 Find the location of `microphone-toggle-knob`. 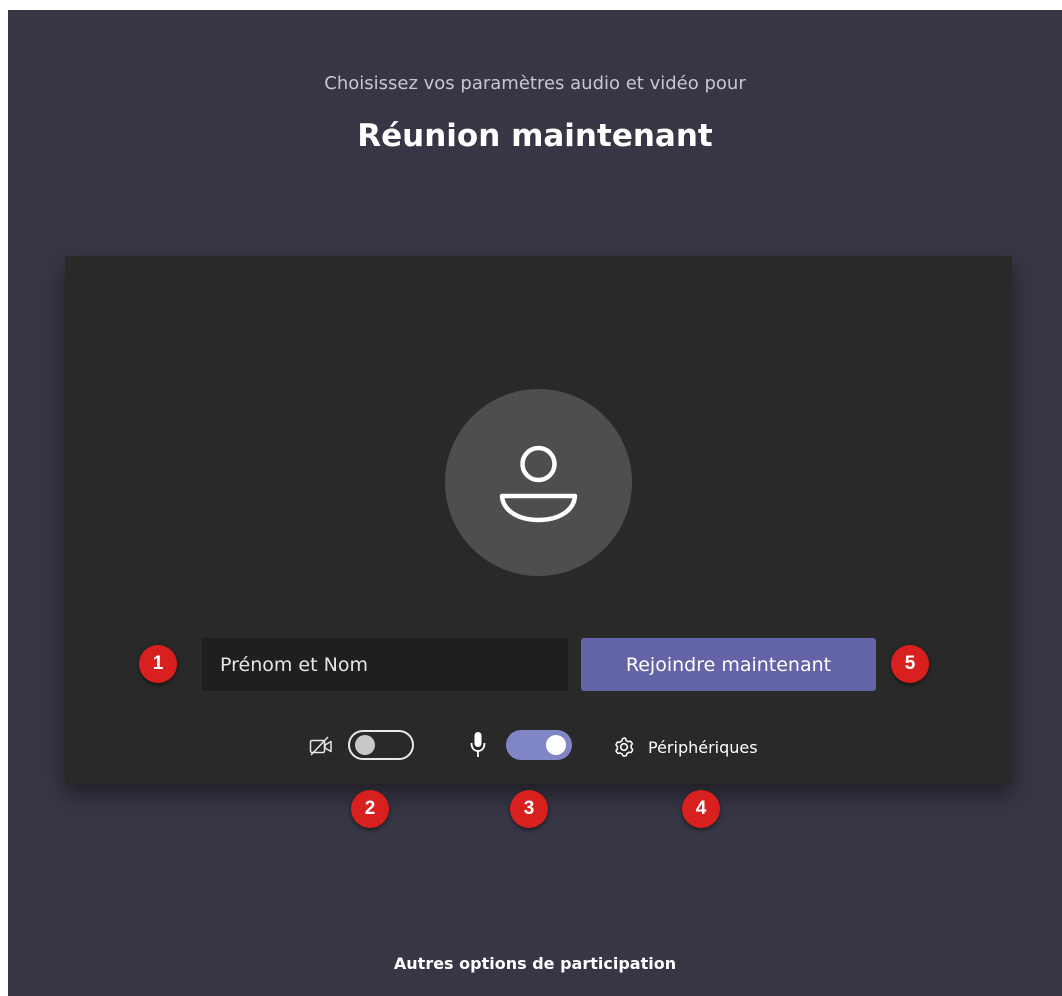

microphone-toggle-knob is located at coordinates (556, 745).